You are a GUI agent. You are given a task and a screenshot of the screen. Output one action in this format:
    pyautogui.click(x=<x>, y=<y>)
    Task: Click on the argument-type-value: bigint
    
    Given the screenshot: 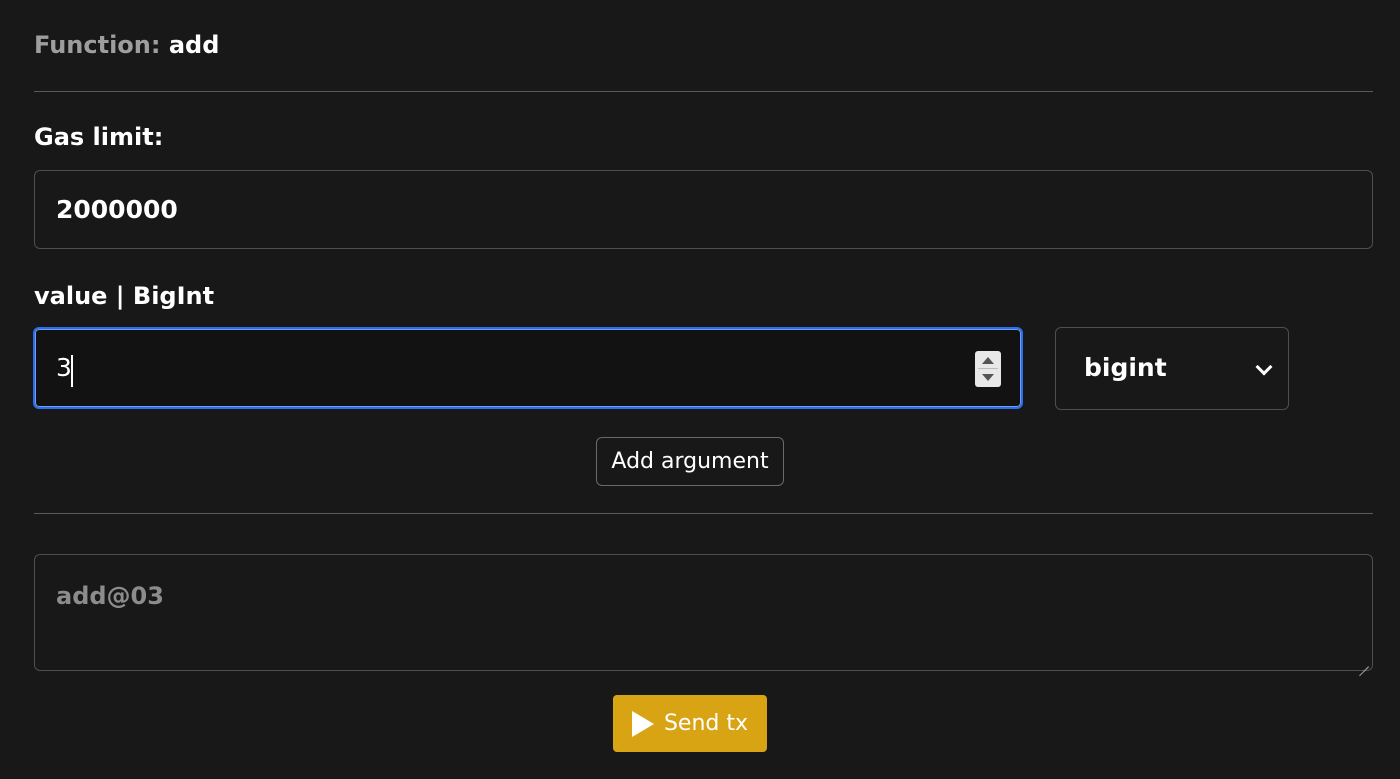 What is the action you would take?
    pyautogui.click(x=1125, y=367)
    